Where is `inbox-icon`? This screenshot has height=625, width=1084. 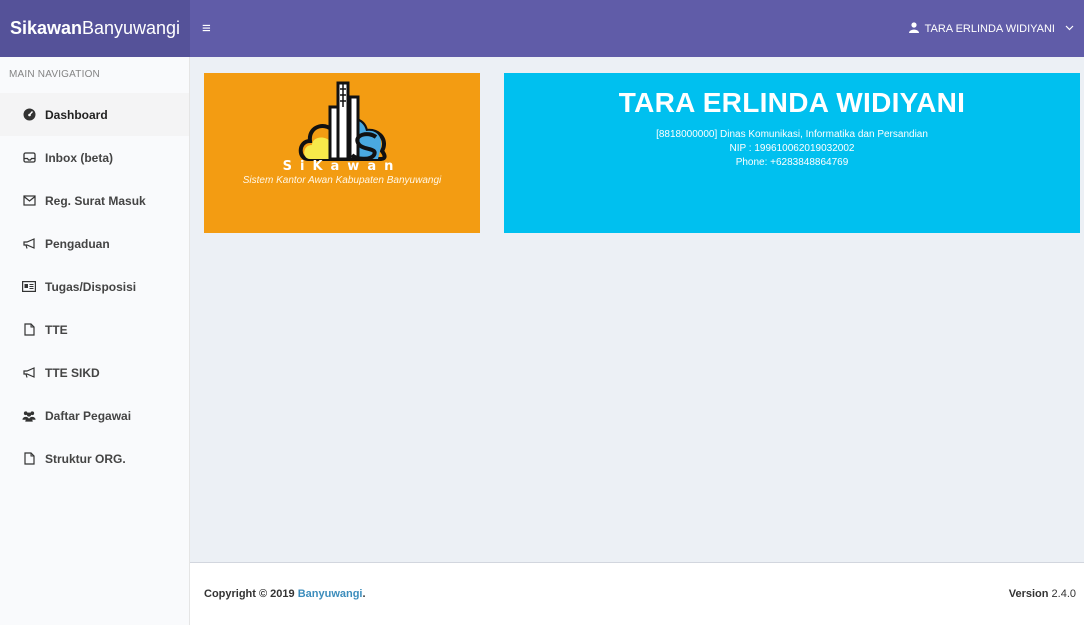 inbox-icon is located at coordinates (29, 157).